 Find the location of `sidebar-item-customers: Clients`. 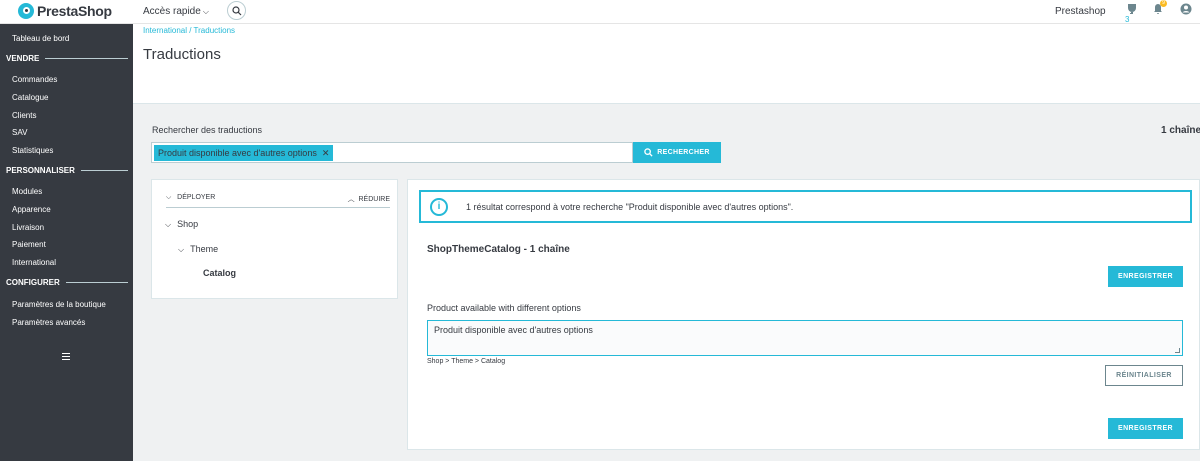

sidebar-item-customers: Clients is located at coordinates (24, 115).